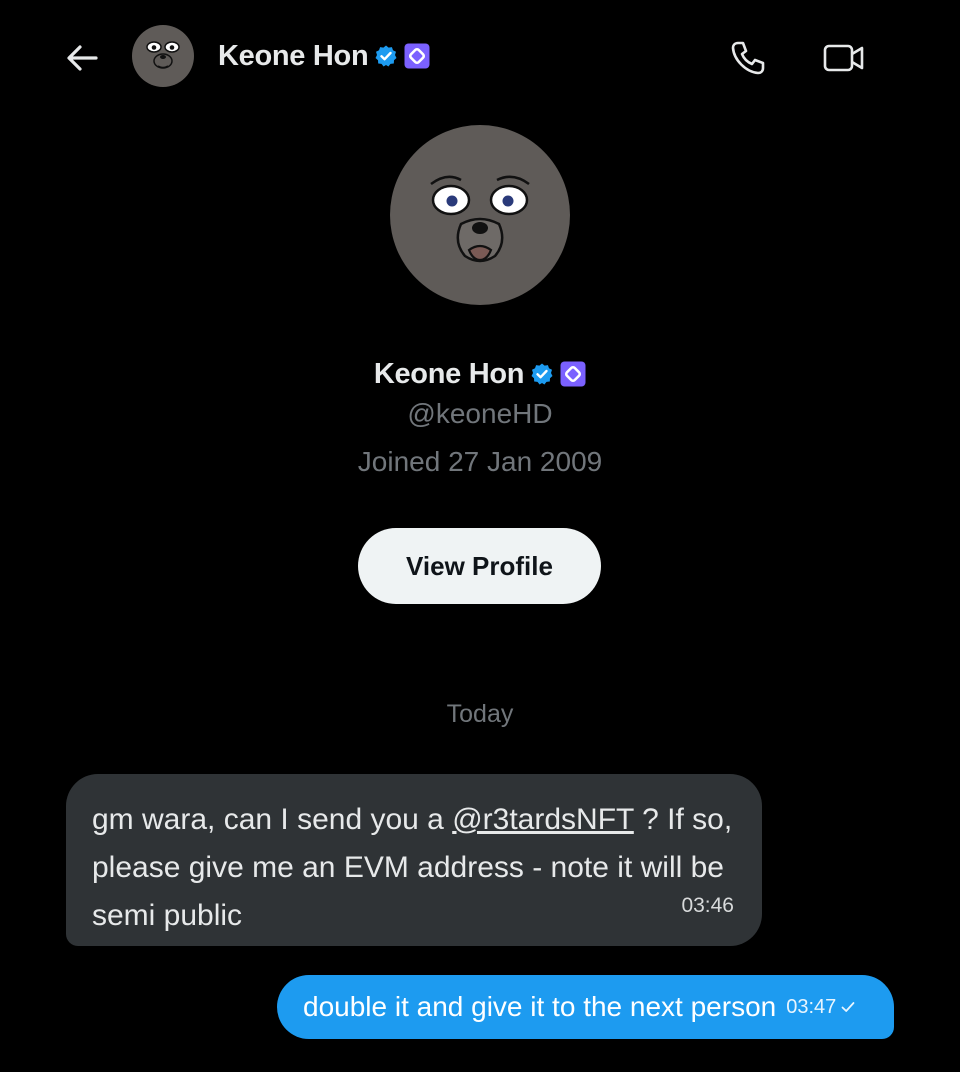  What do you see at coordinates (480, 714) in the screenshot?
I see `date-divider: Today` at bounding box center [480, 714].